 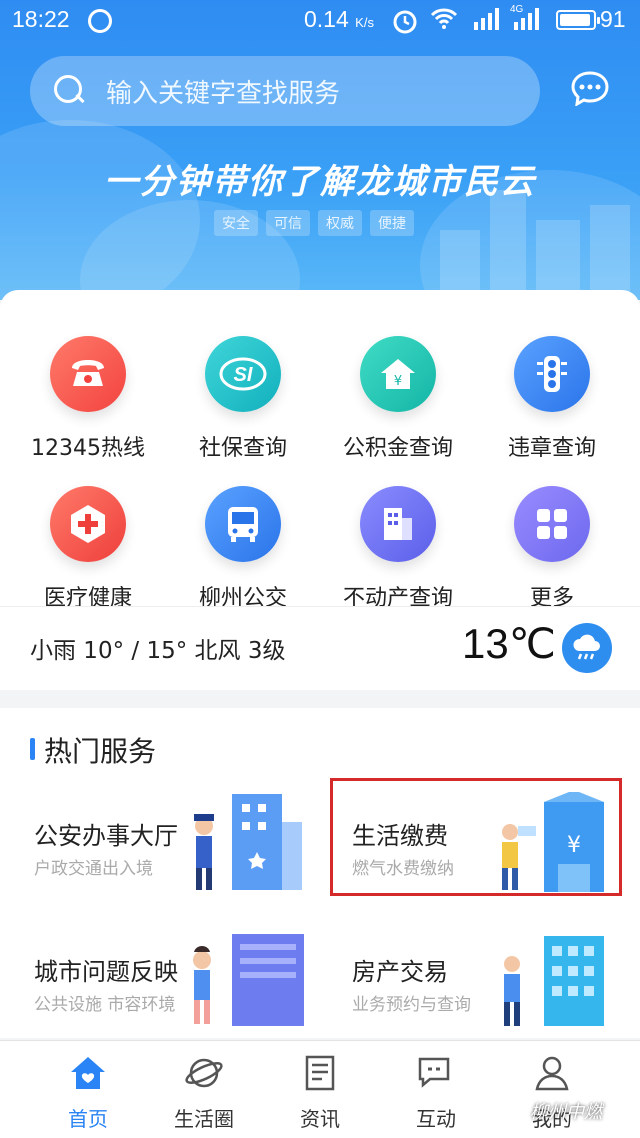 I want to click on weather-text: 小雨 10° / 15° 北风 3级, so click(x=158, y=651).